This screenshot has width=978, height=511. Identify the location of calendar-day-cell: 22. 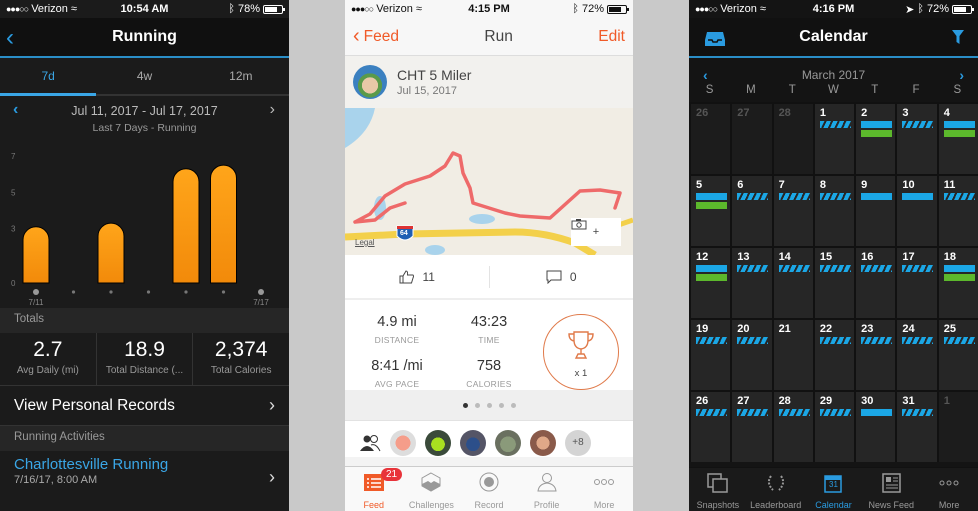
(834, 355).